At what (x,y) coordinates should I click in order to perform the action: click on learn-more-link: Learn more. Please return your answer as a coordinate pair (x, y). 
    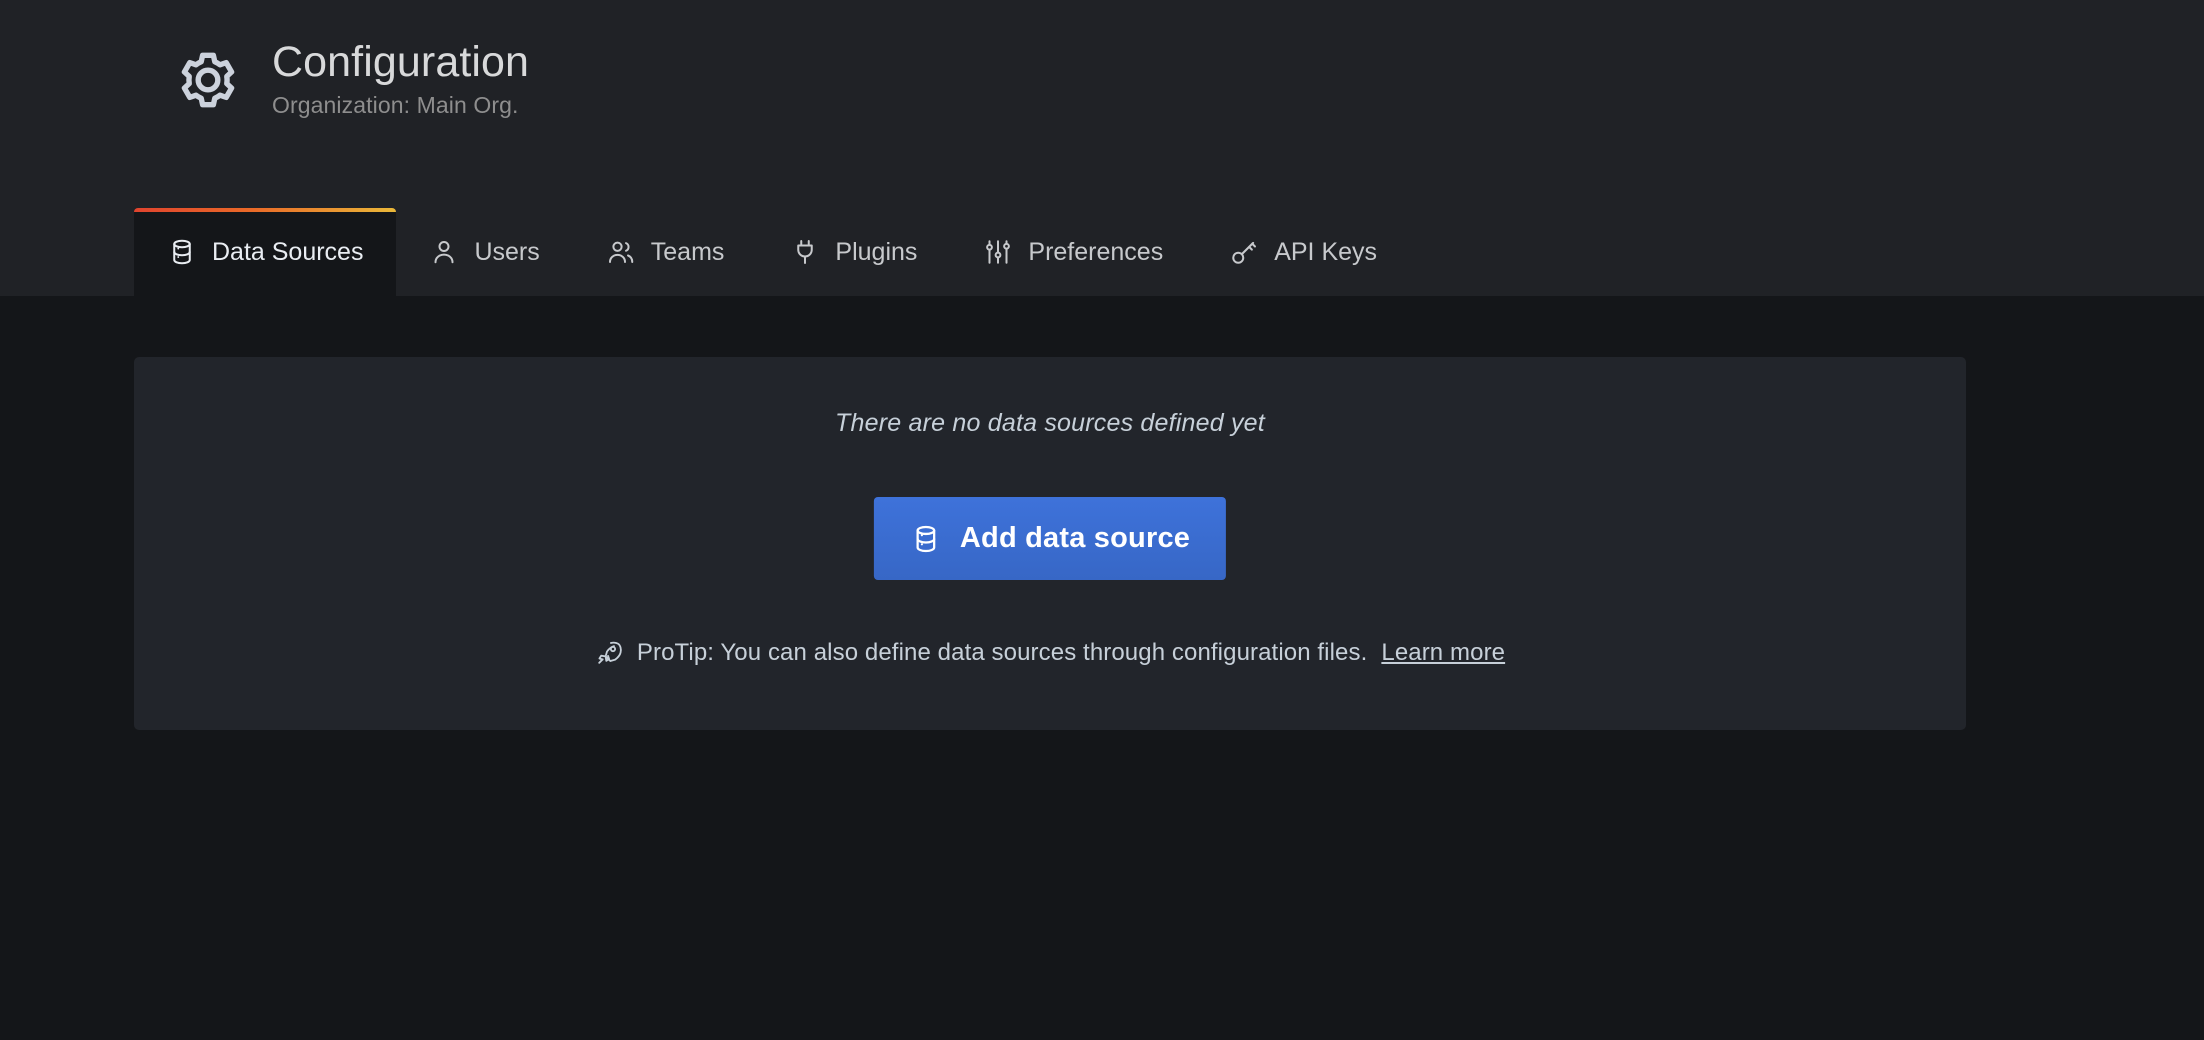
    Looking at the image, I should click on (1443, 653).